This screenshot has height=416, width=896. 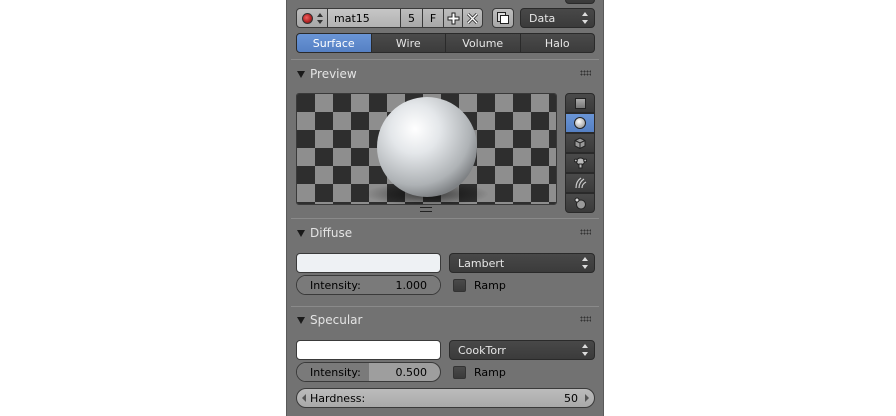 What do you see at coordinates (459, 372) in the screenshot?
I see `specular-ramp-checkbox` at bounding box center [459, 372].